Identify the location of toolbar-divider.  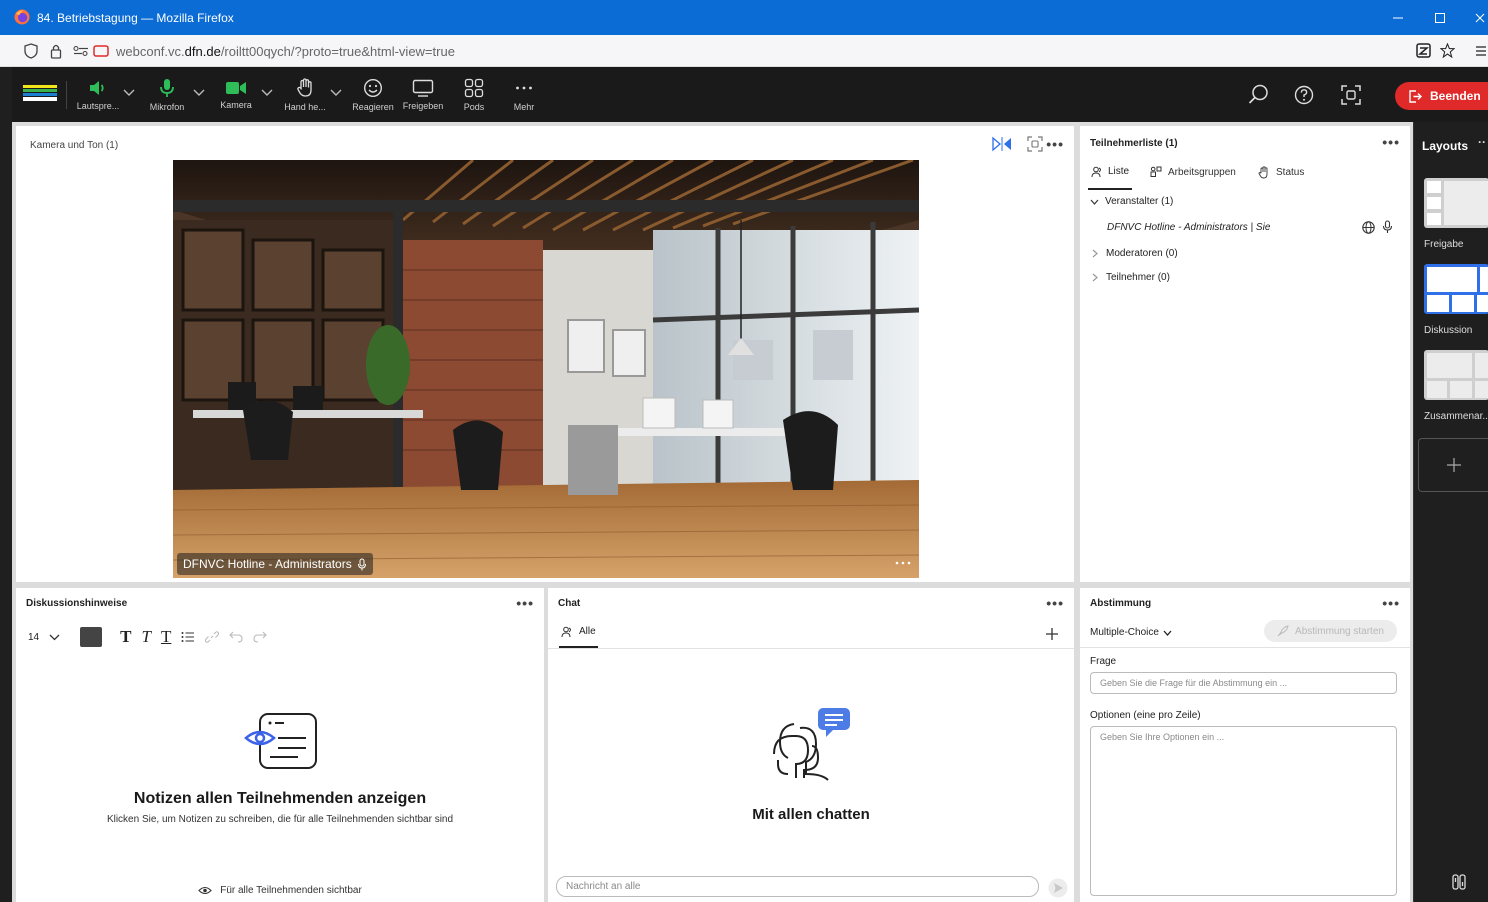
(66, 95).